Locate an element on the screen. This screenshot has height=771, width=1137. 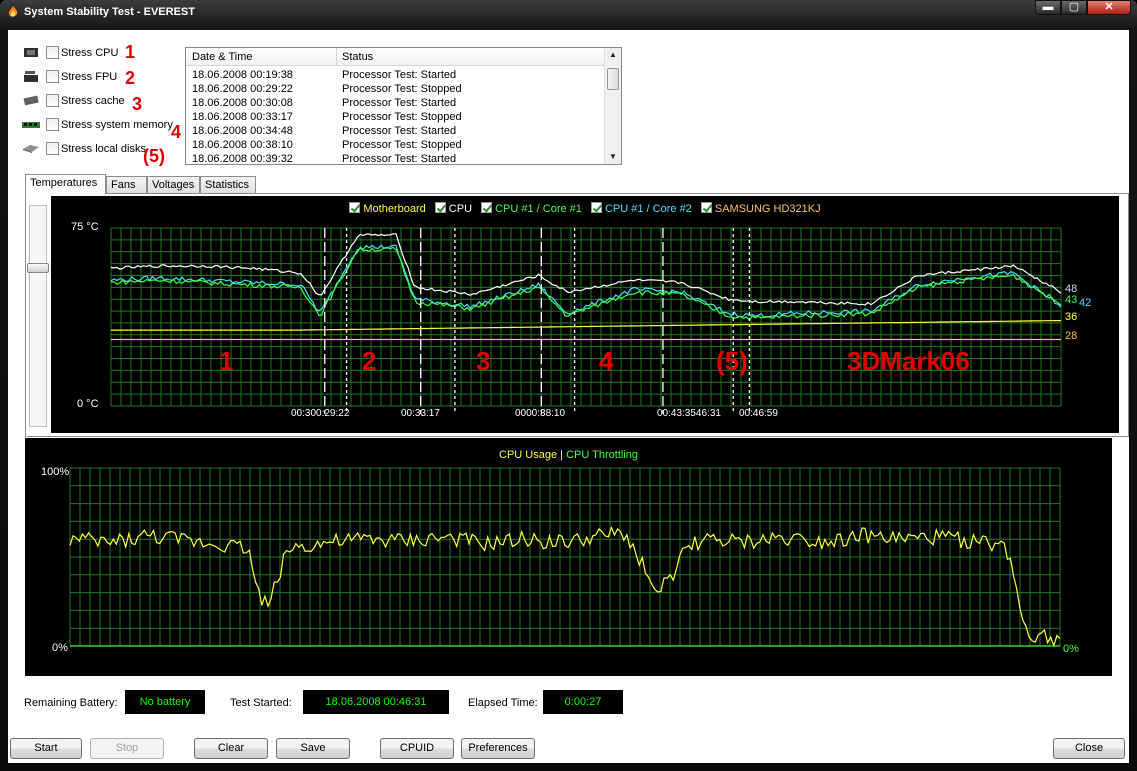
stress-cache-checkbox is located at coordinates (52, 100).